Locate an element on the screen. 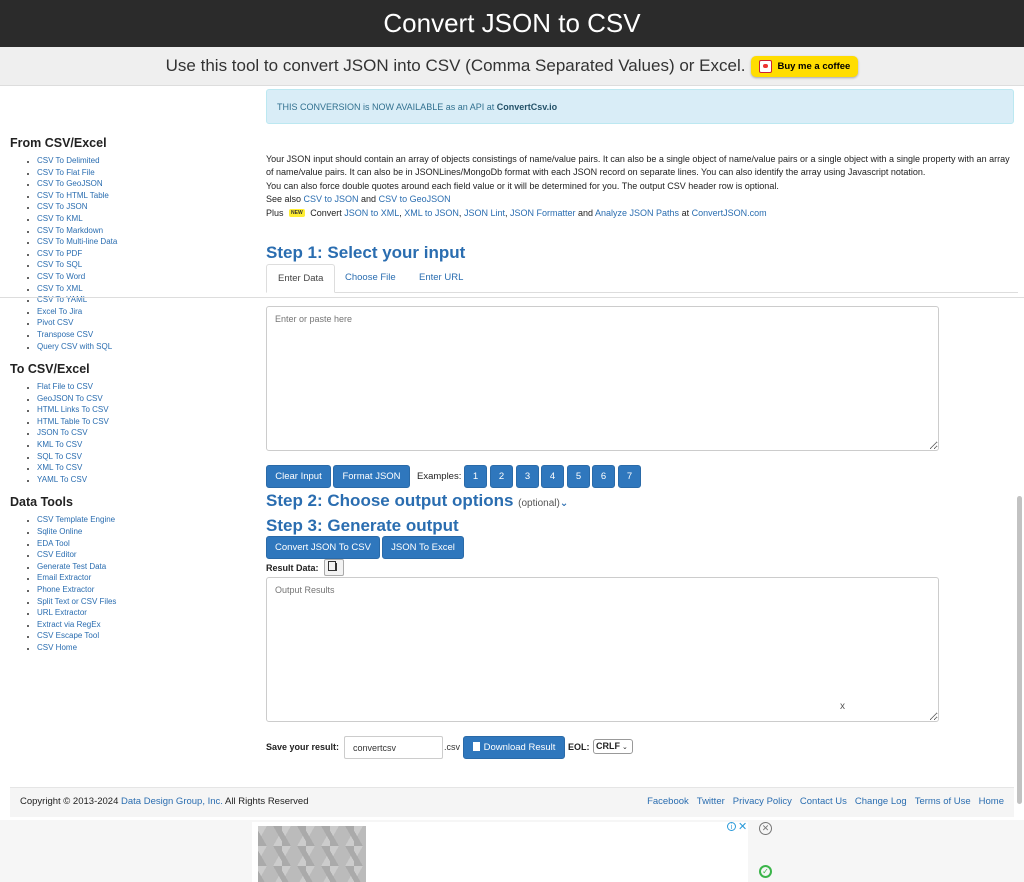 This screenshot has height=882, width=1024. link-json-to-xml: JSON to XML is located at coordinates (371, 213).